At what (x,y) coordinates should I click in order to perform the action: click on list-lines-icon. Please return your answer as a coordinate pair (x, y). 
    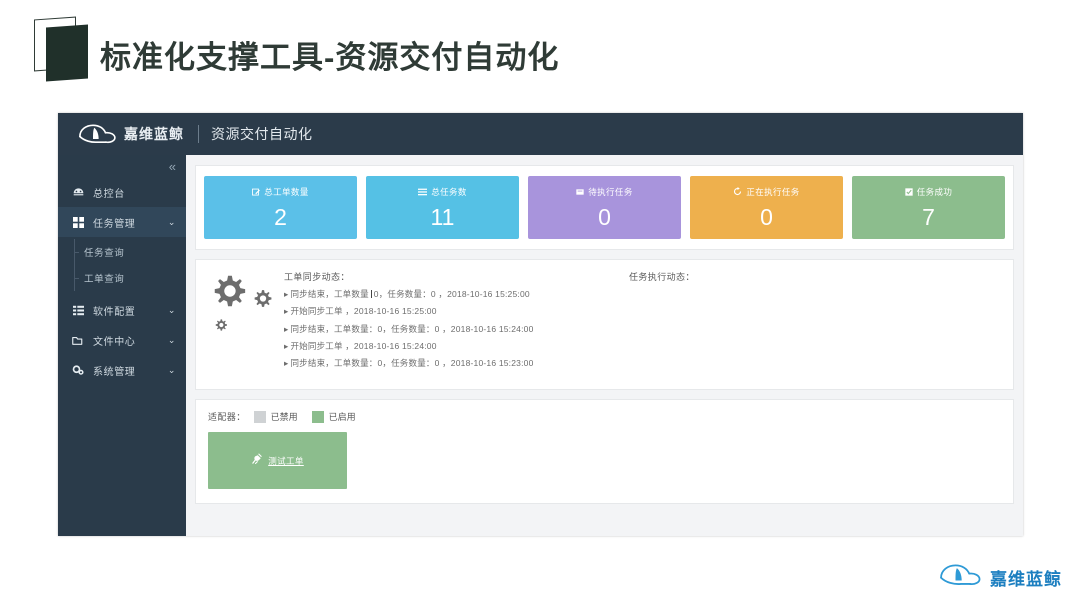
    Looking at the image, I should click on (423, 192).